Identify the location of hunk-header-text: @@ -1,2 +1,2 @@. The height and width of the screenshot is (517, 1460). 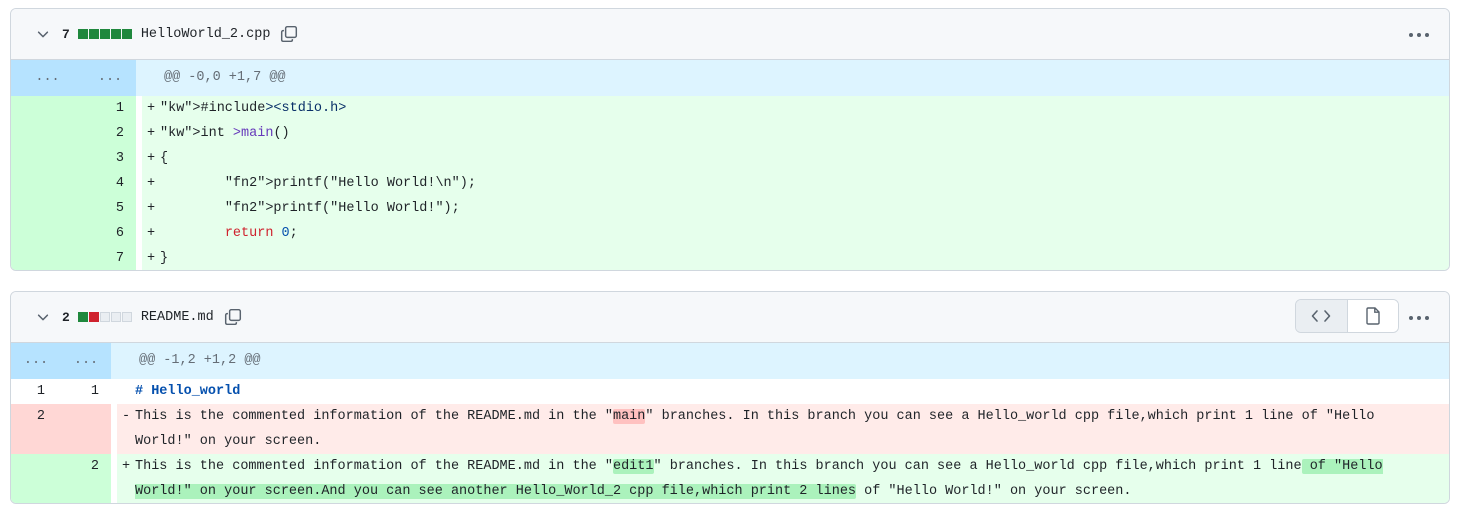
(780, 361).